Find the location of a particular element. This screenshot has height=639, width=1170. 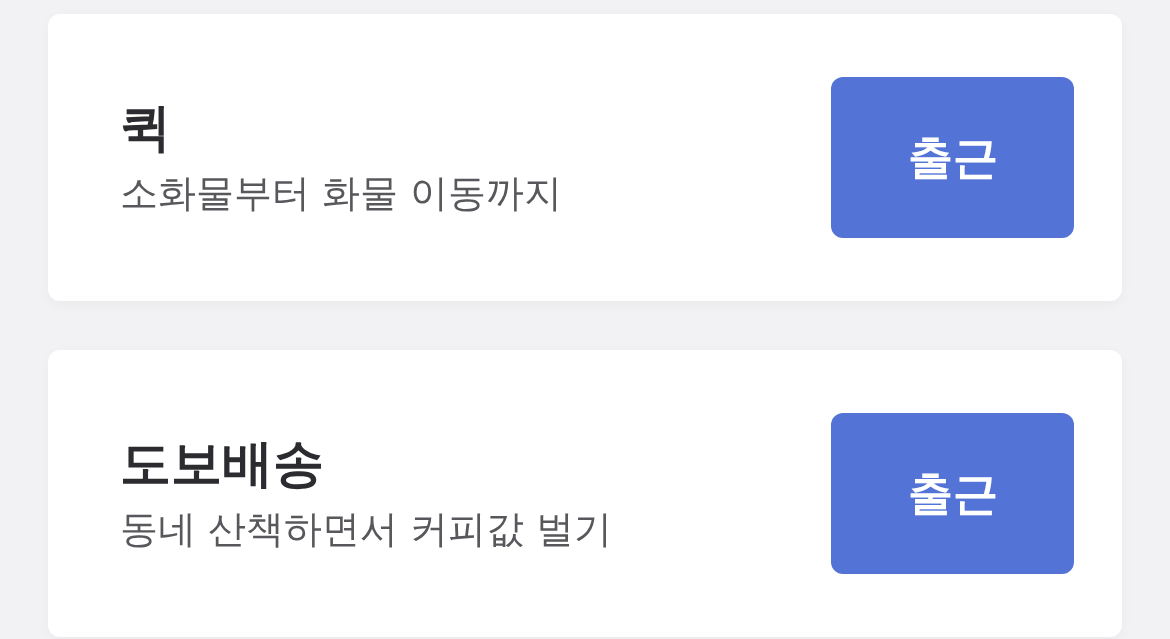

service-title: 퀵 is located at coordinates (146, 128).